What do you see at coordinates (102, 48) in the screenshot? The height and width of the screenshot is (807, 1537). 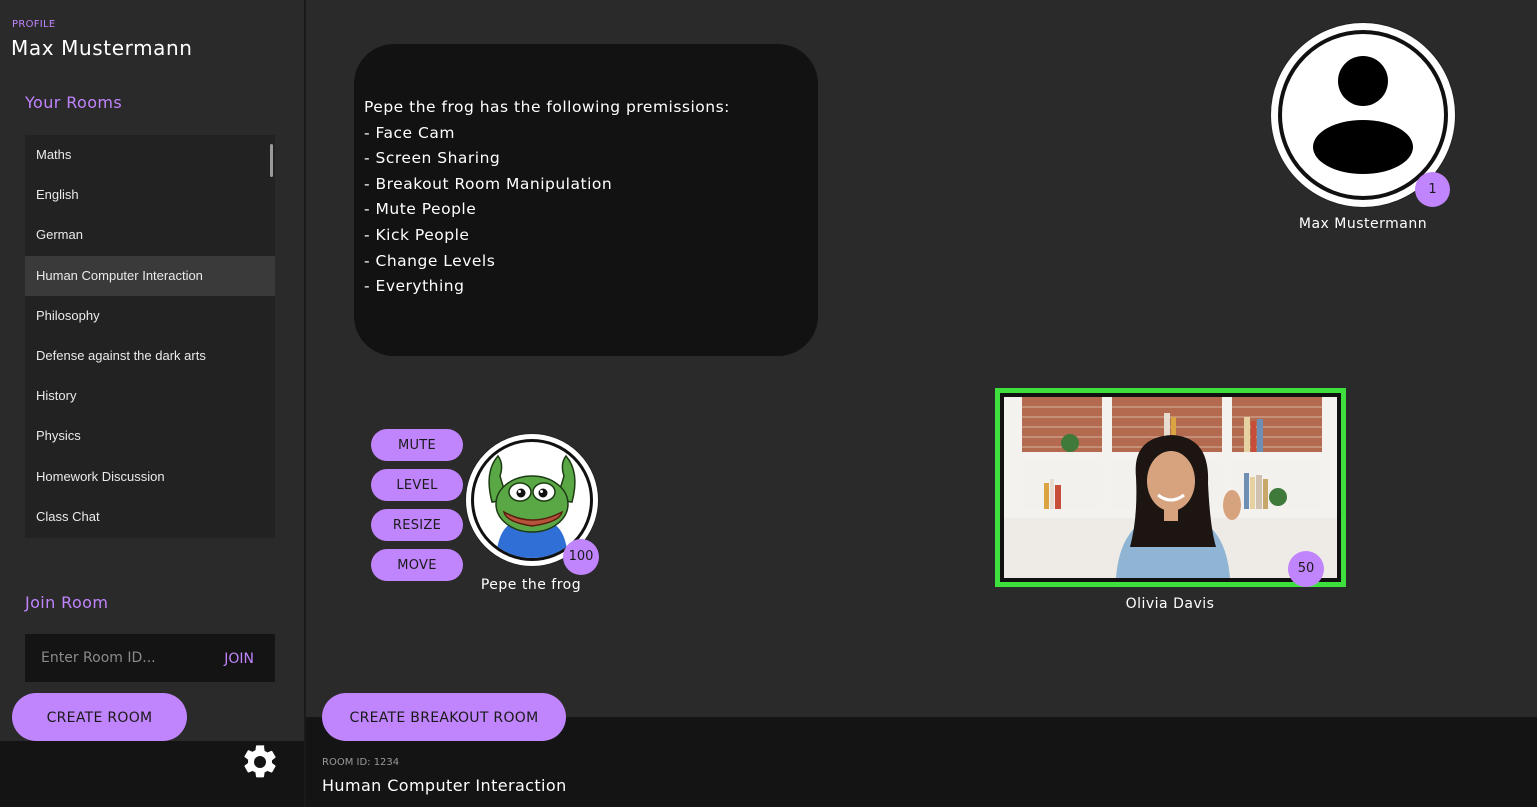 I see `profile-name: Max Mustermann` at bounding box center [102, 48].